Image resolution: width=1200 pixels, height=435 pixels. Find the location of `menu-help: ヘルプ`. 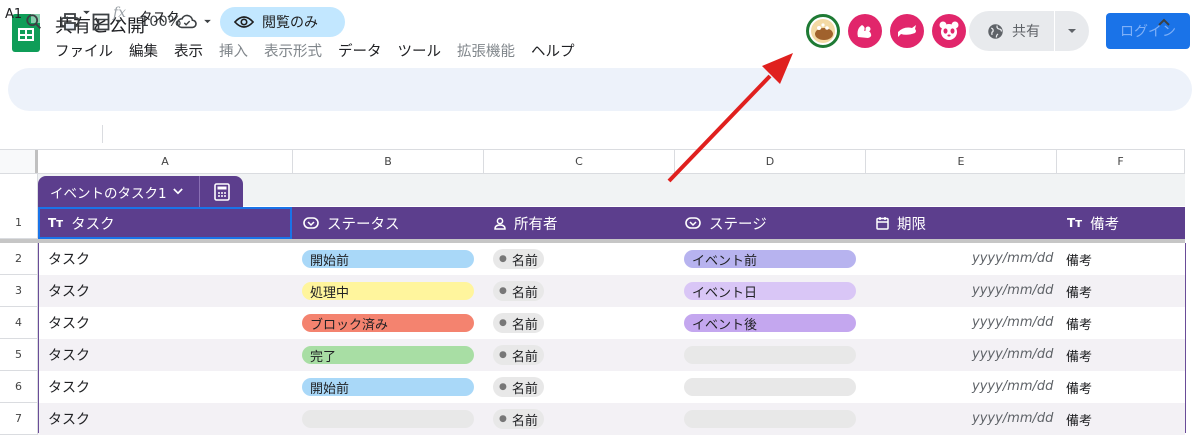

menu-help: ヘルプ is located at coordinates (553, 50).